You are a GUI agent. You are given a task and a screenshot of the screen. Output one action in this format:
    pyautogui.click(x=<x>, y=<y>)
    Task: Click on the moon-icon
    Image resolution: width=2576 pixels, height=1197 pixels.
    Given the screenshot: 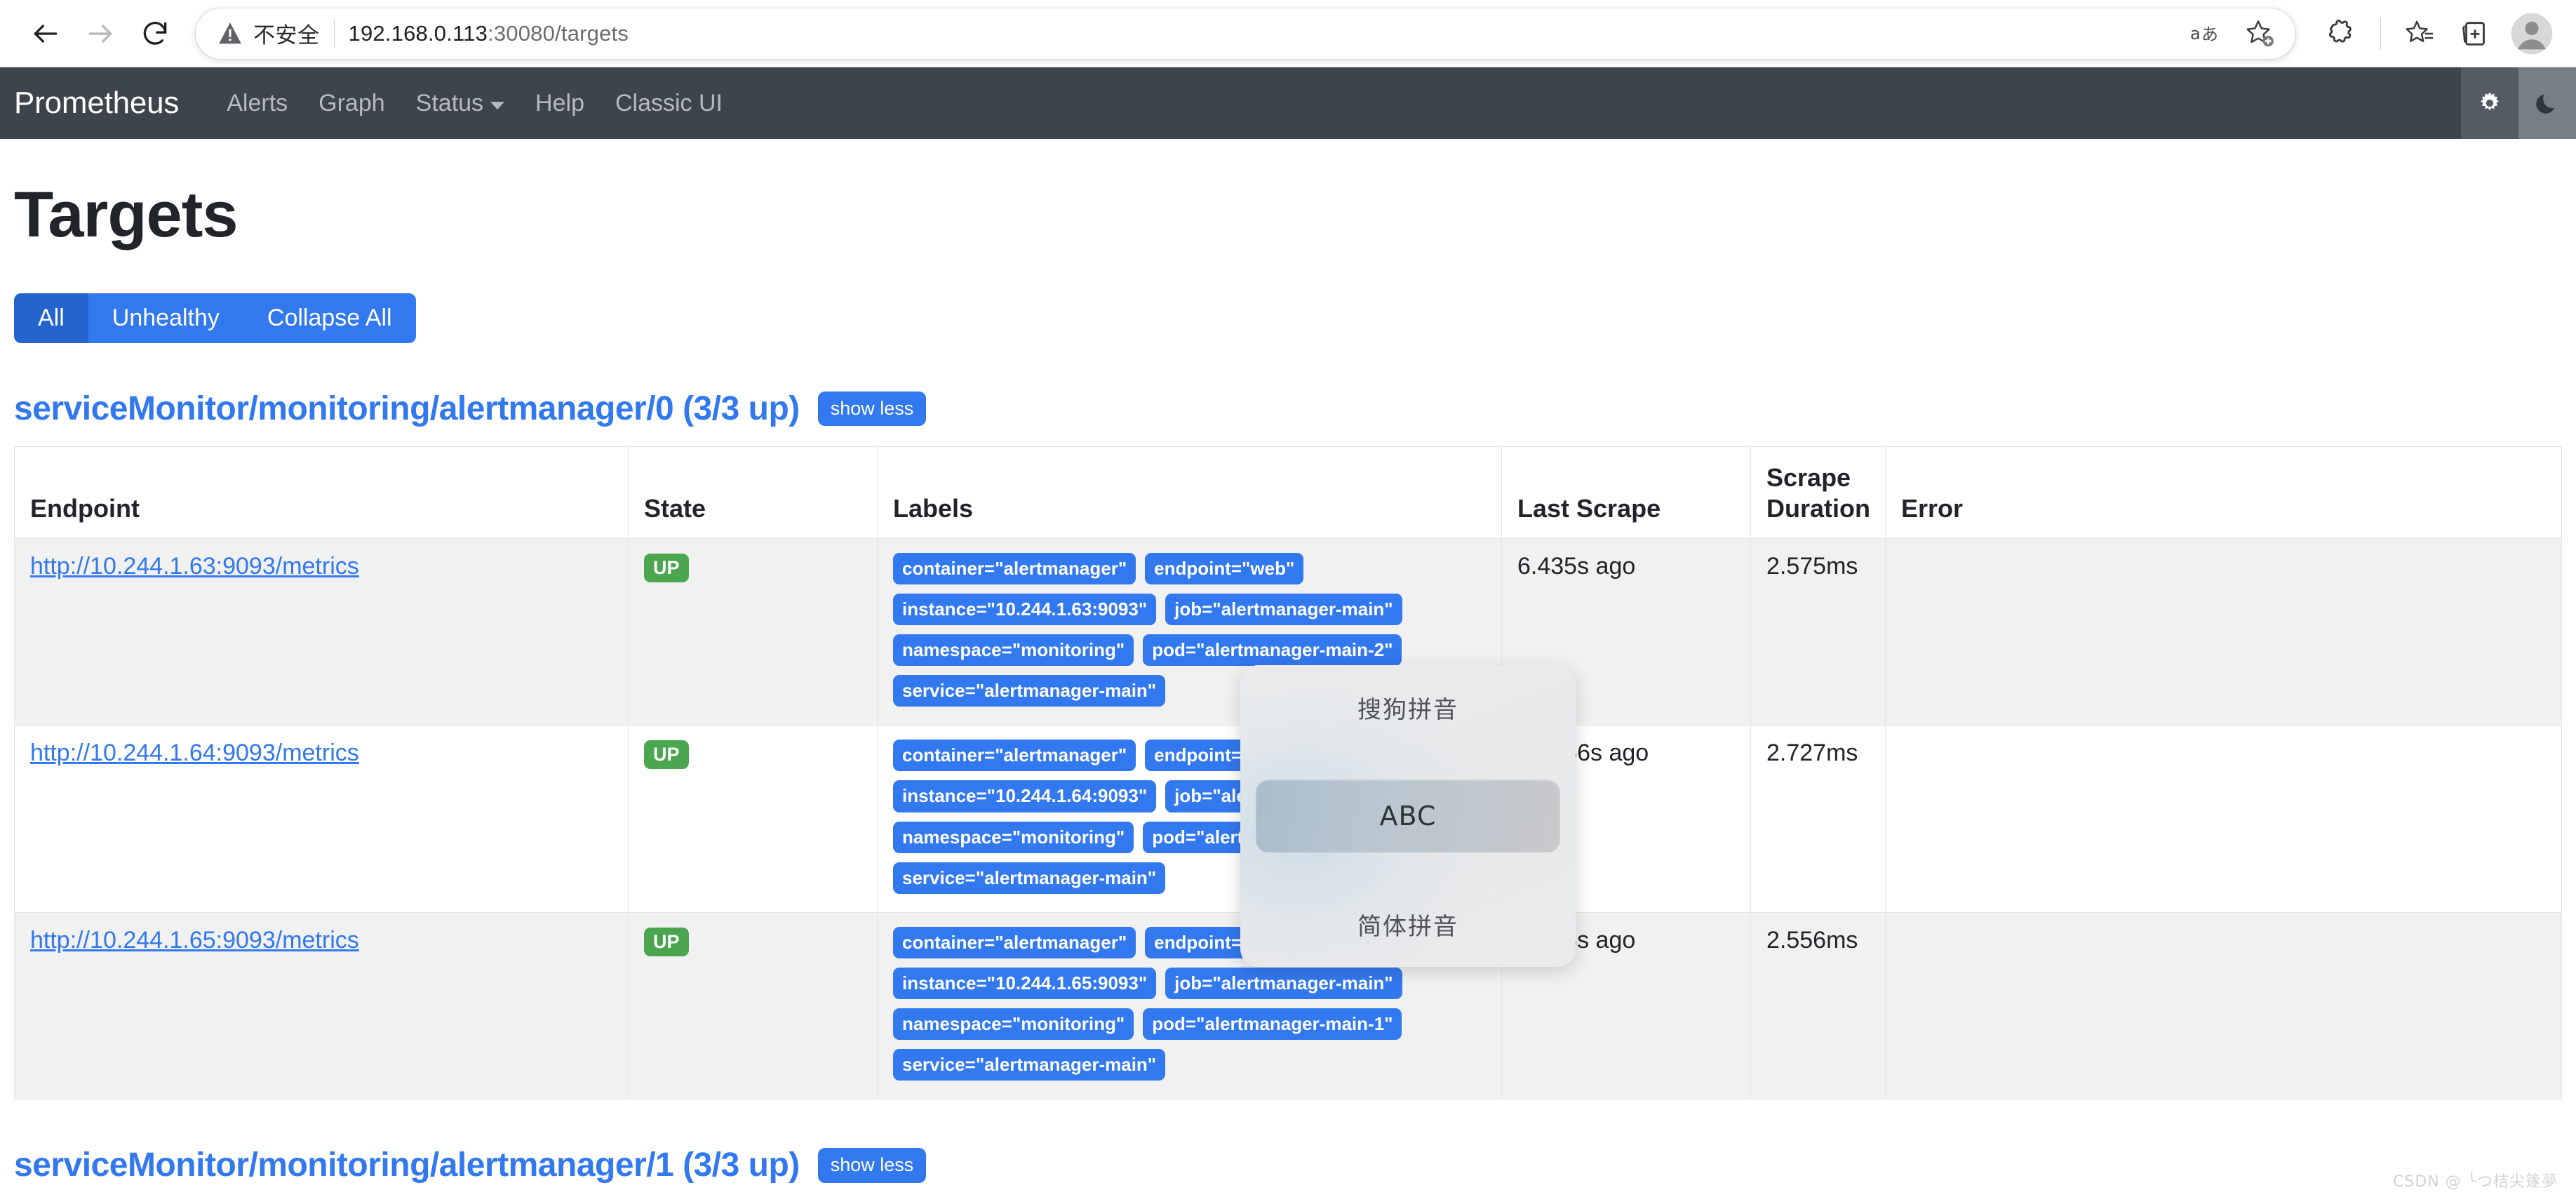 What is the action you would take?
    pyautogui.click(x=2545, y=104)
    